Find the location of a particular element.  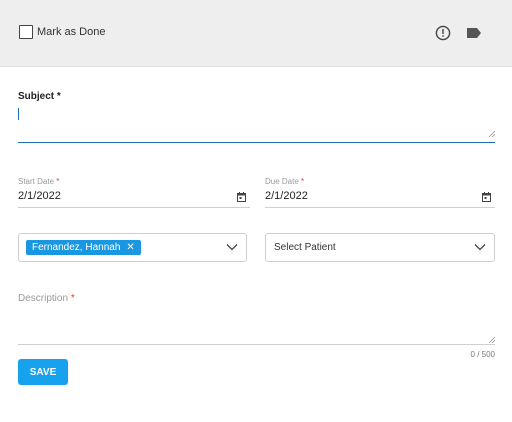

mark-as-done-label: Mark as Done is located at coordinates (71, 32).